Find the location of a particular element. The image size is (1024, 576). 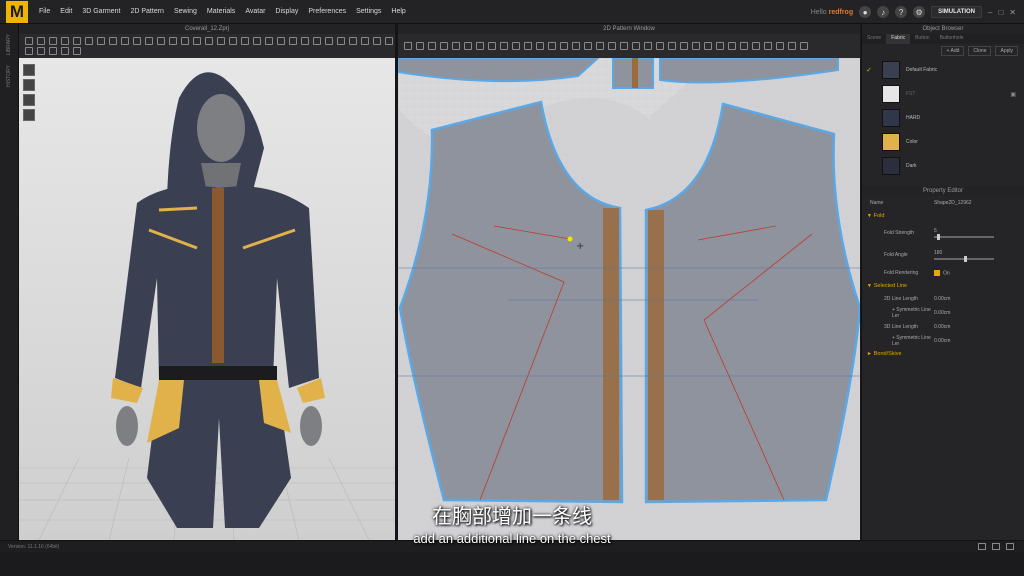

selected-line-section: ▾ Selected Line is located at coordinates (943, 286).